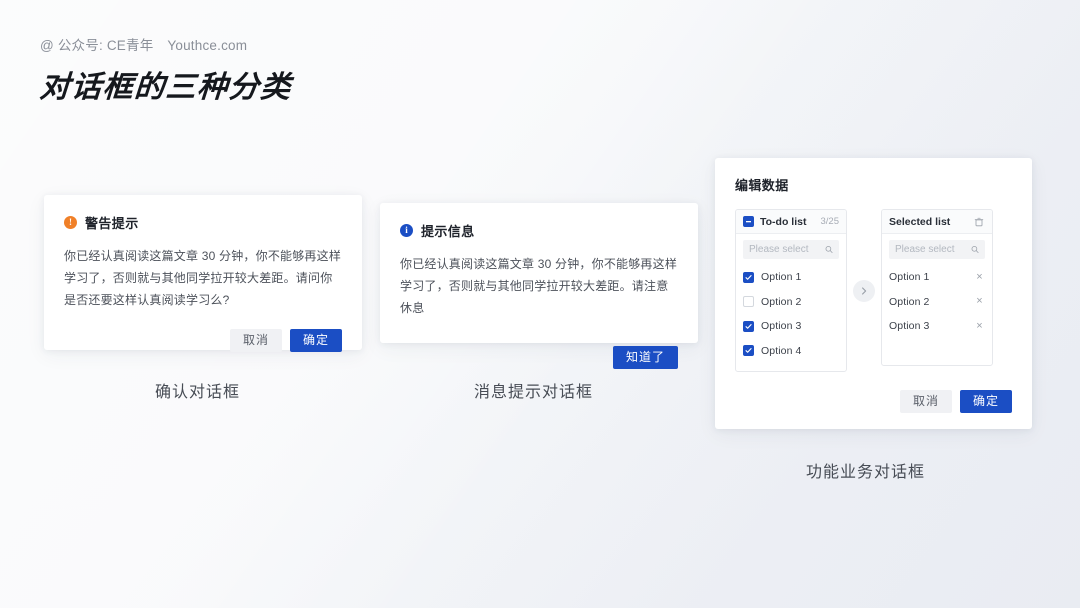  I want to click on list-item: Option 2, so click(791, 302).